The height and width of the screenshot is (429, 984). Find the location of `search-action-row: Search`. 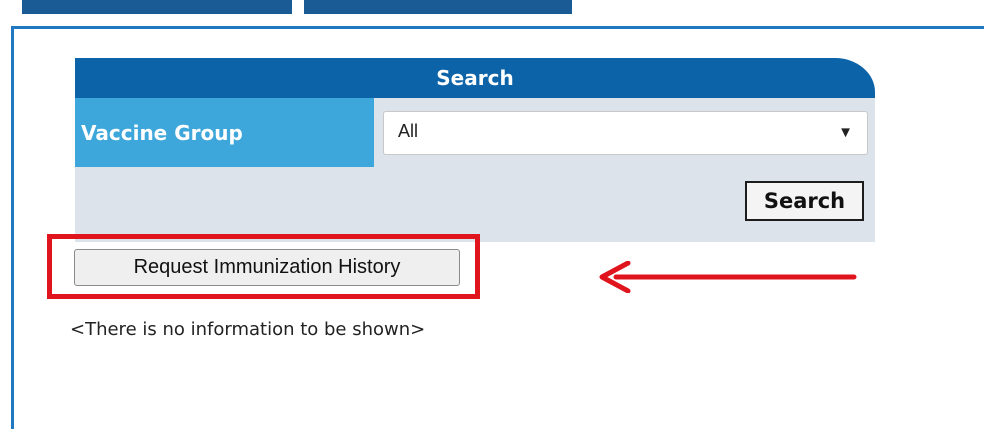

search-action-row: Search is located at coordinates (475, 204).